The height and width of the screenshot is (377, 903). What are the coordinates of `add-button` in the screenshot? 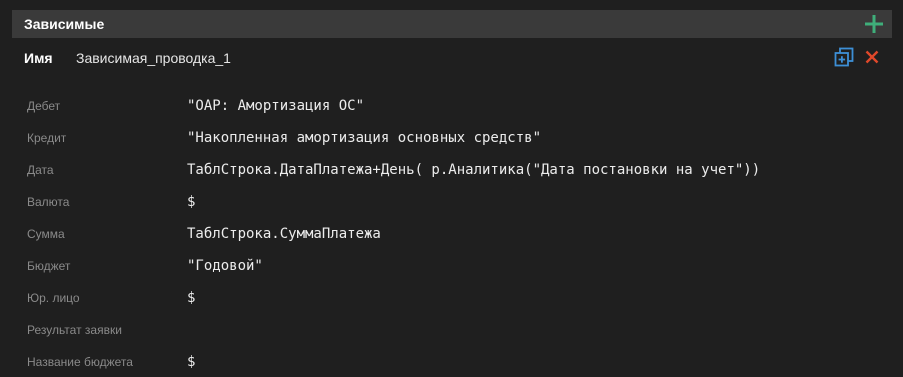 It's located at (874, 24).